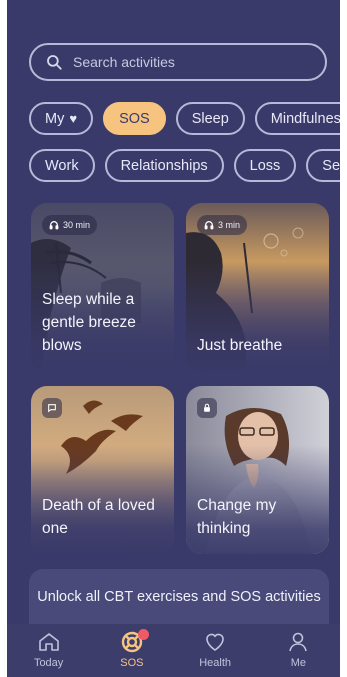 The height and width of the screenshot is (677, 347). What do you see at coordinates (237, 517) in the screenshot?
I see `card-title: Change my thinking` at bounding box center [237, 517].